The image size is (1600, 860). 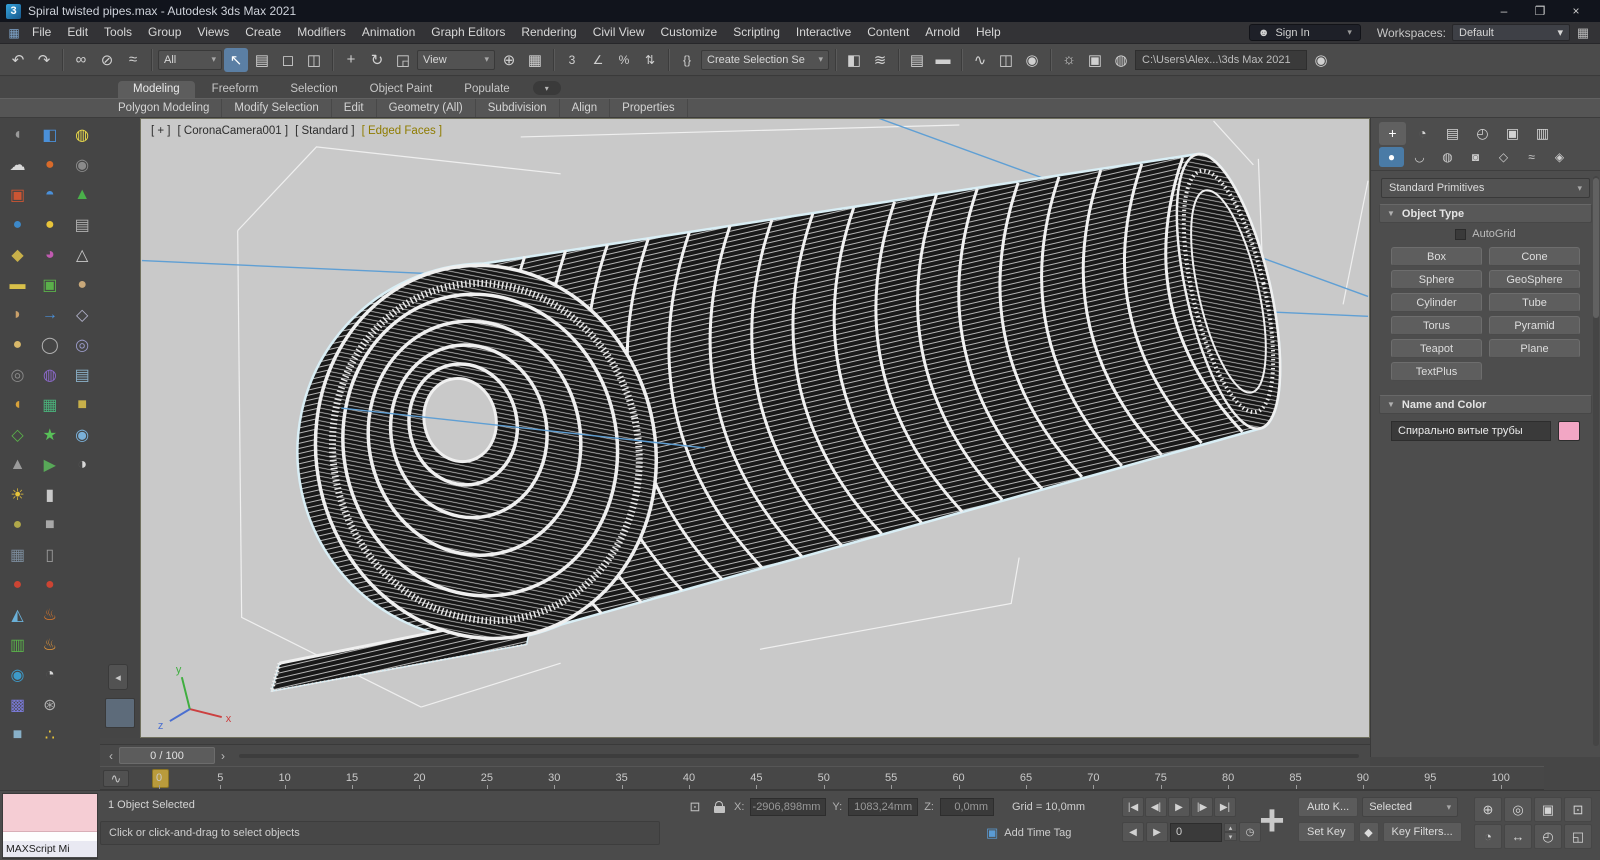 What do you see at coordinates (1179, 807) in the screenshot?
I see `play-button: ▶` at bounding box center [1179, 807].